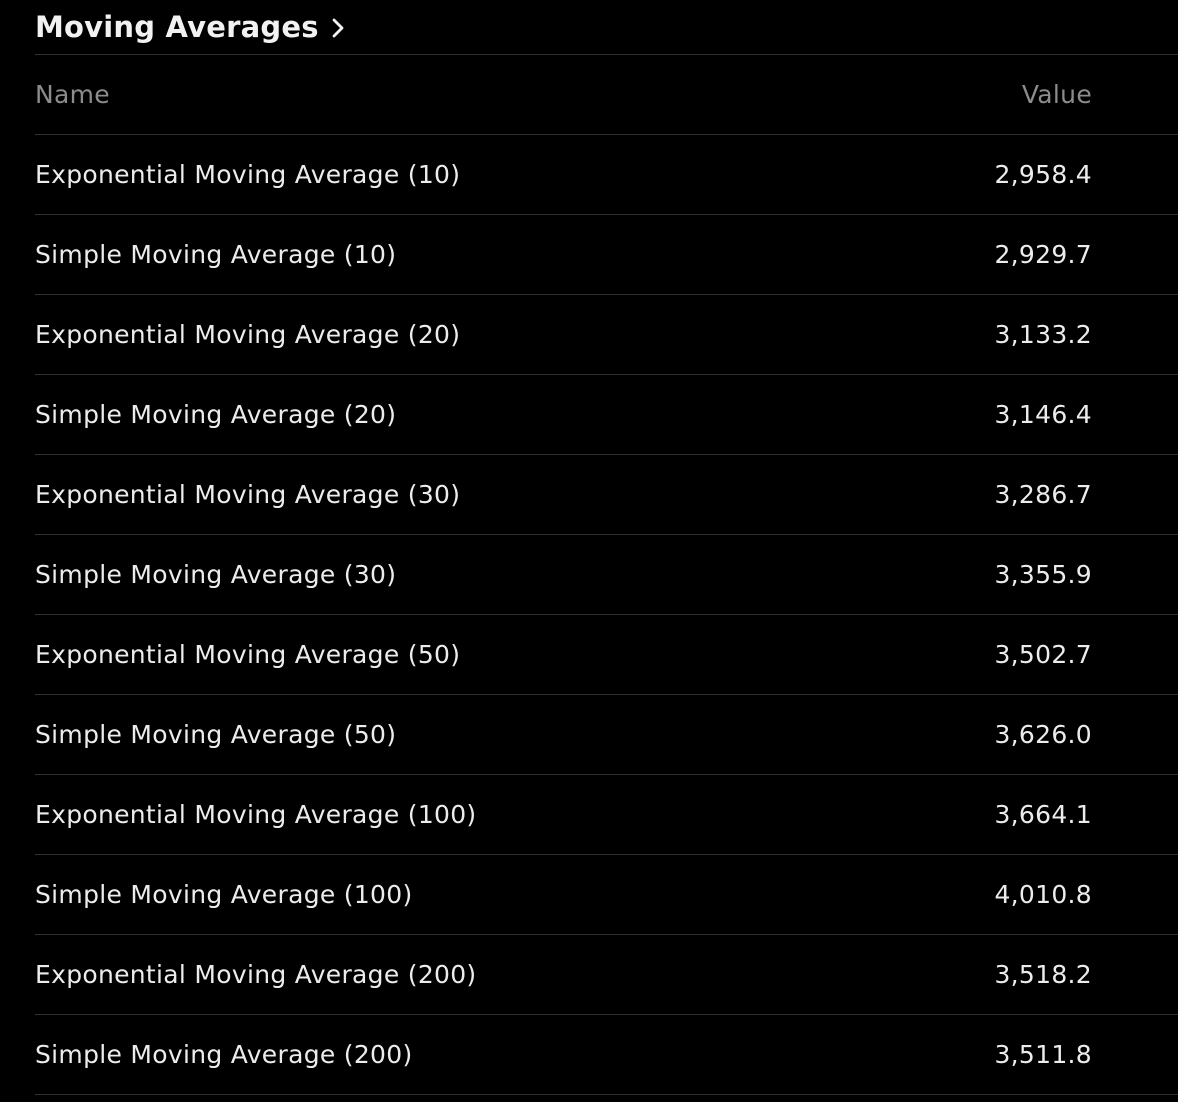 The height and width of the screenshot is (1102, 1178). I want to click on row-value: 3,133.2, so click(1043, 334).